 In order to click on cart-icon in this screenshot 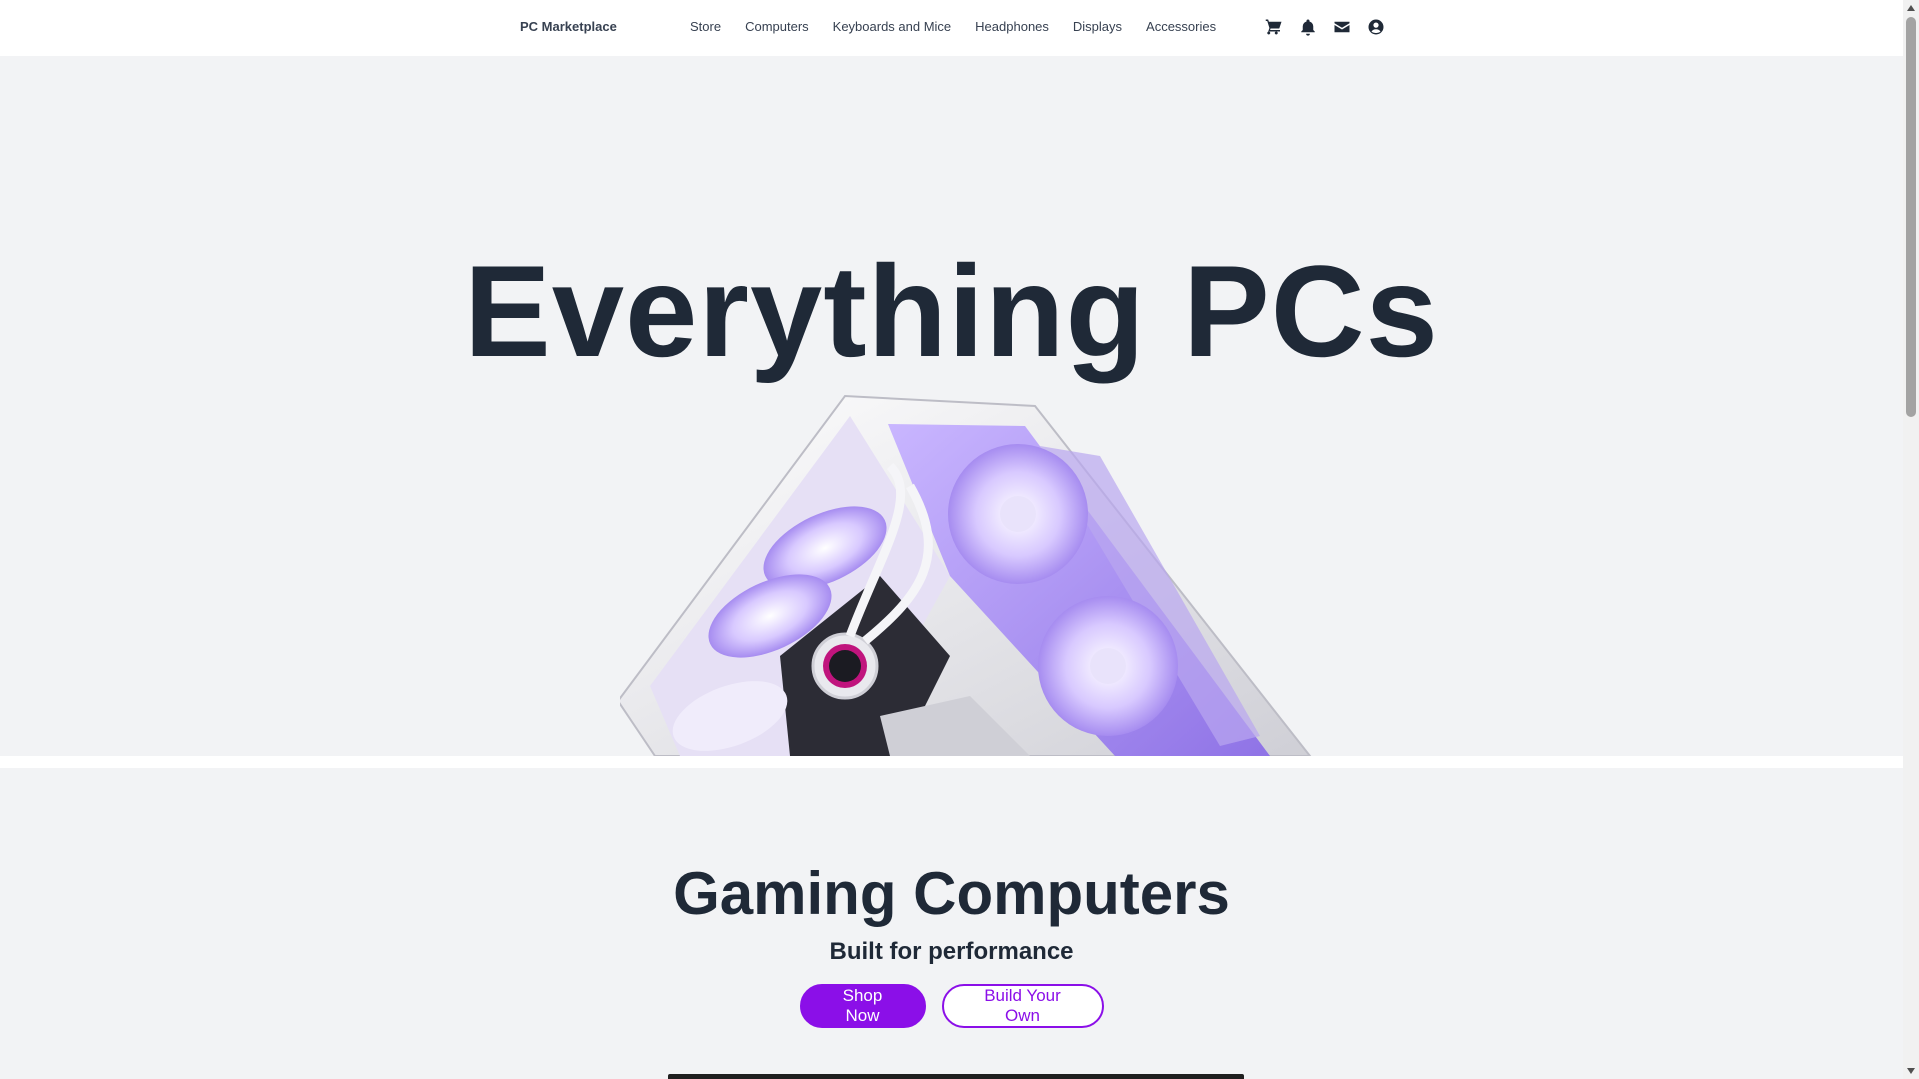, I will do `click(1274, 27)`.